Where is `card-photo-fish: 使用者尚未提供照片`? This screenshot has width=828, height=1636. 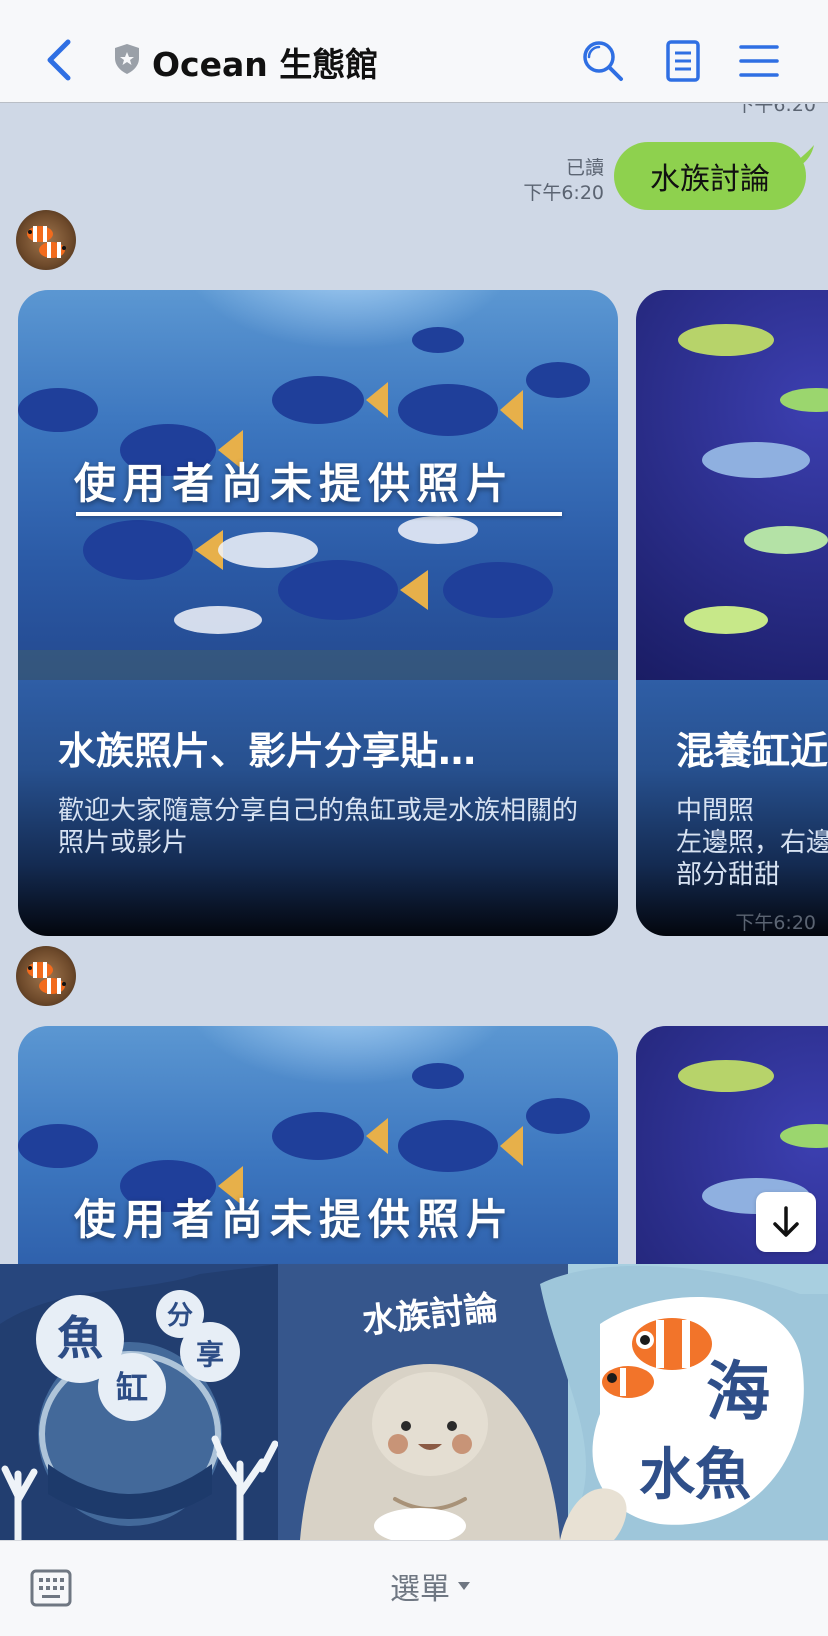 card-photo-fish: 使用者尚未提供照片 is located at coordinates (318, 1145).